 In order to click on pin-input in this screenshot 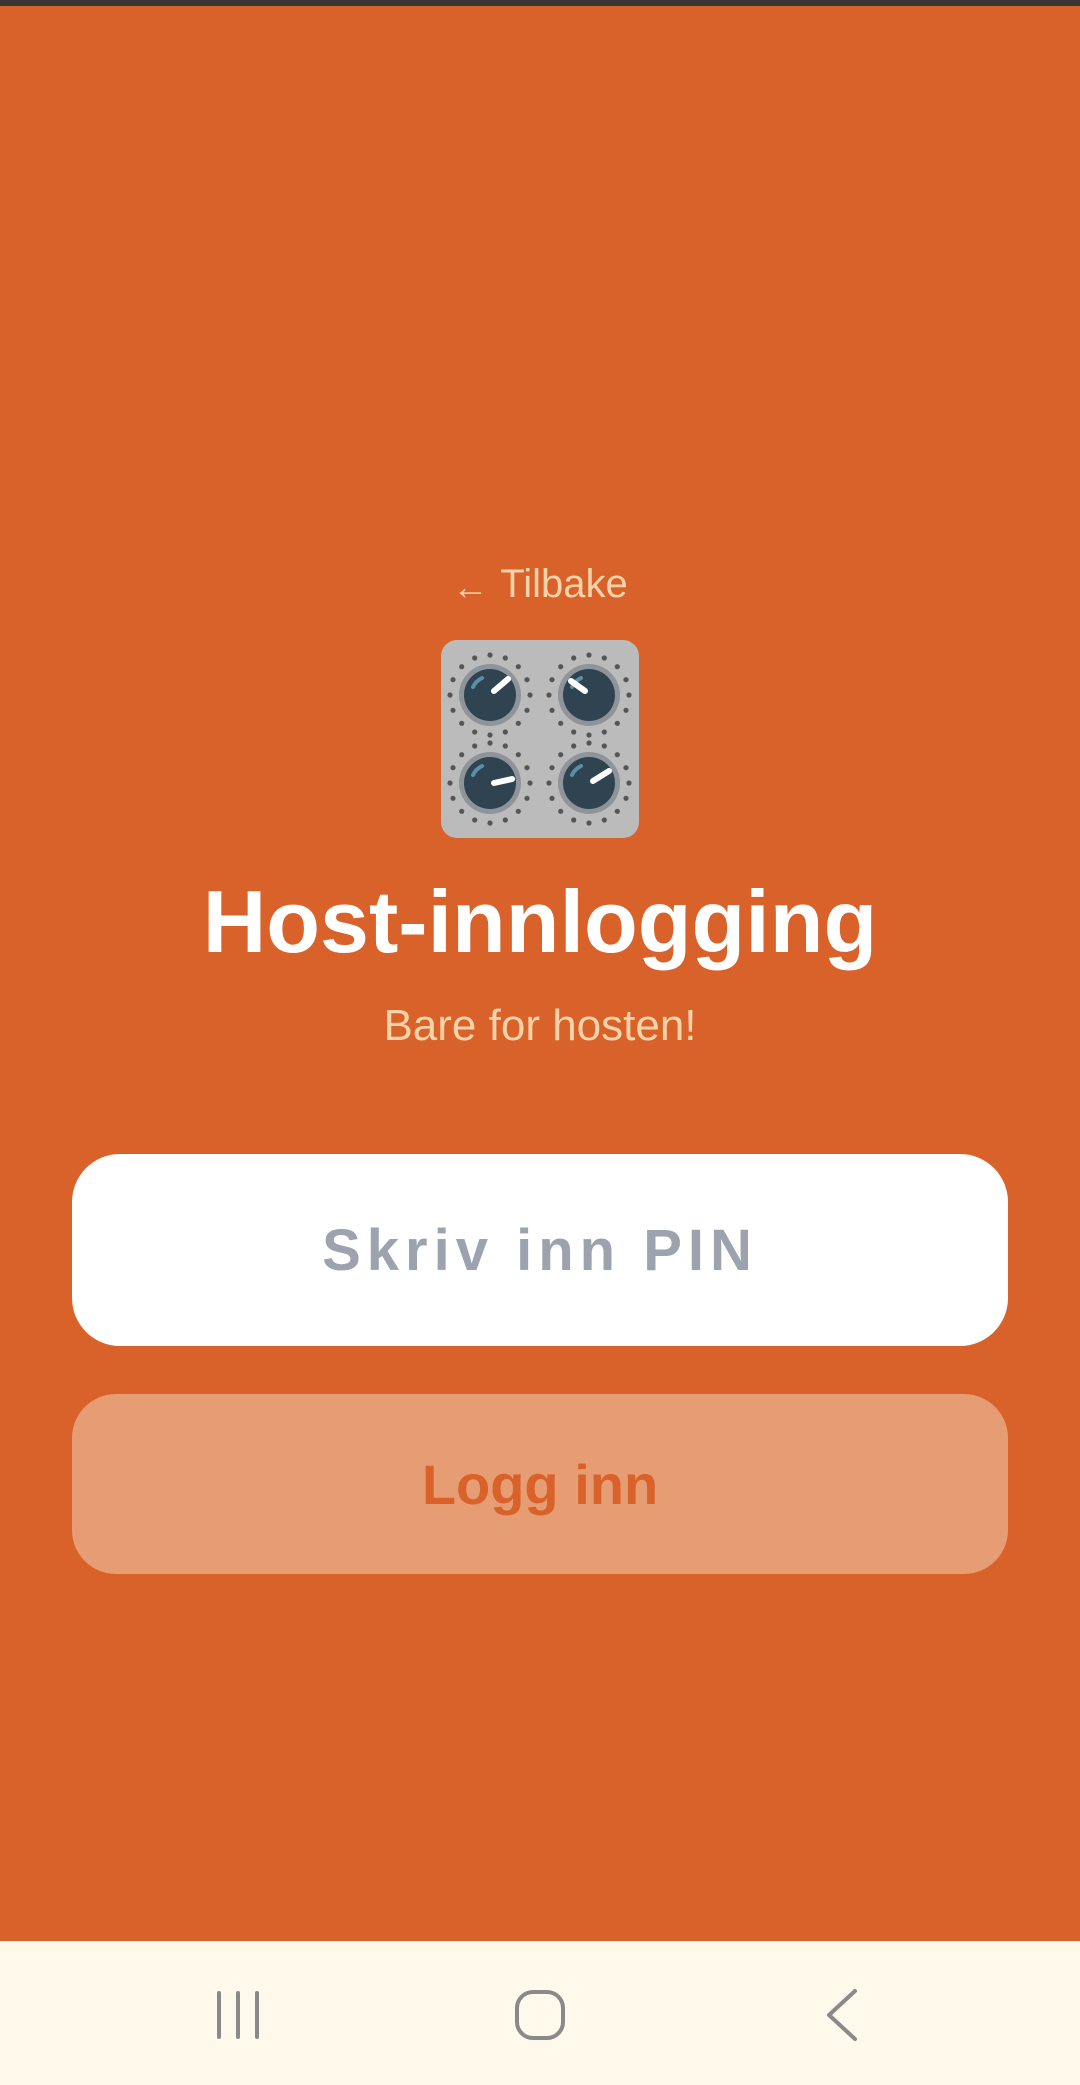, I will do `click(540, 1250)`.